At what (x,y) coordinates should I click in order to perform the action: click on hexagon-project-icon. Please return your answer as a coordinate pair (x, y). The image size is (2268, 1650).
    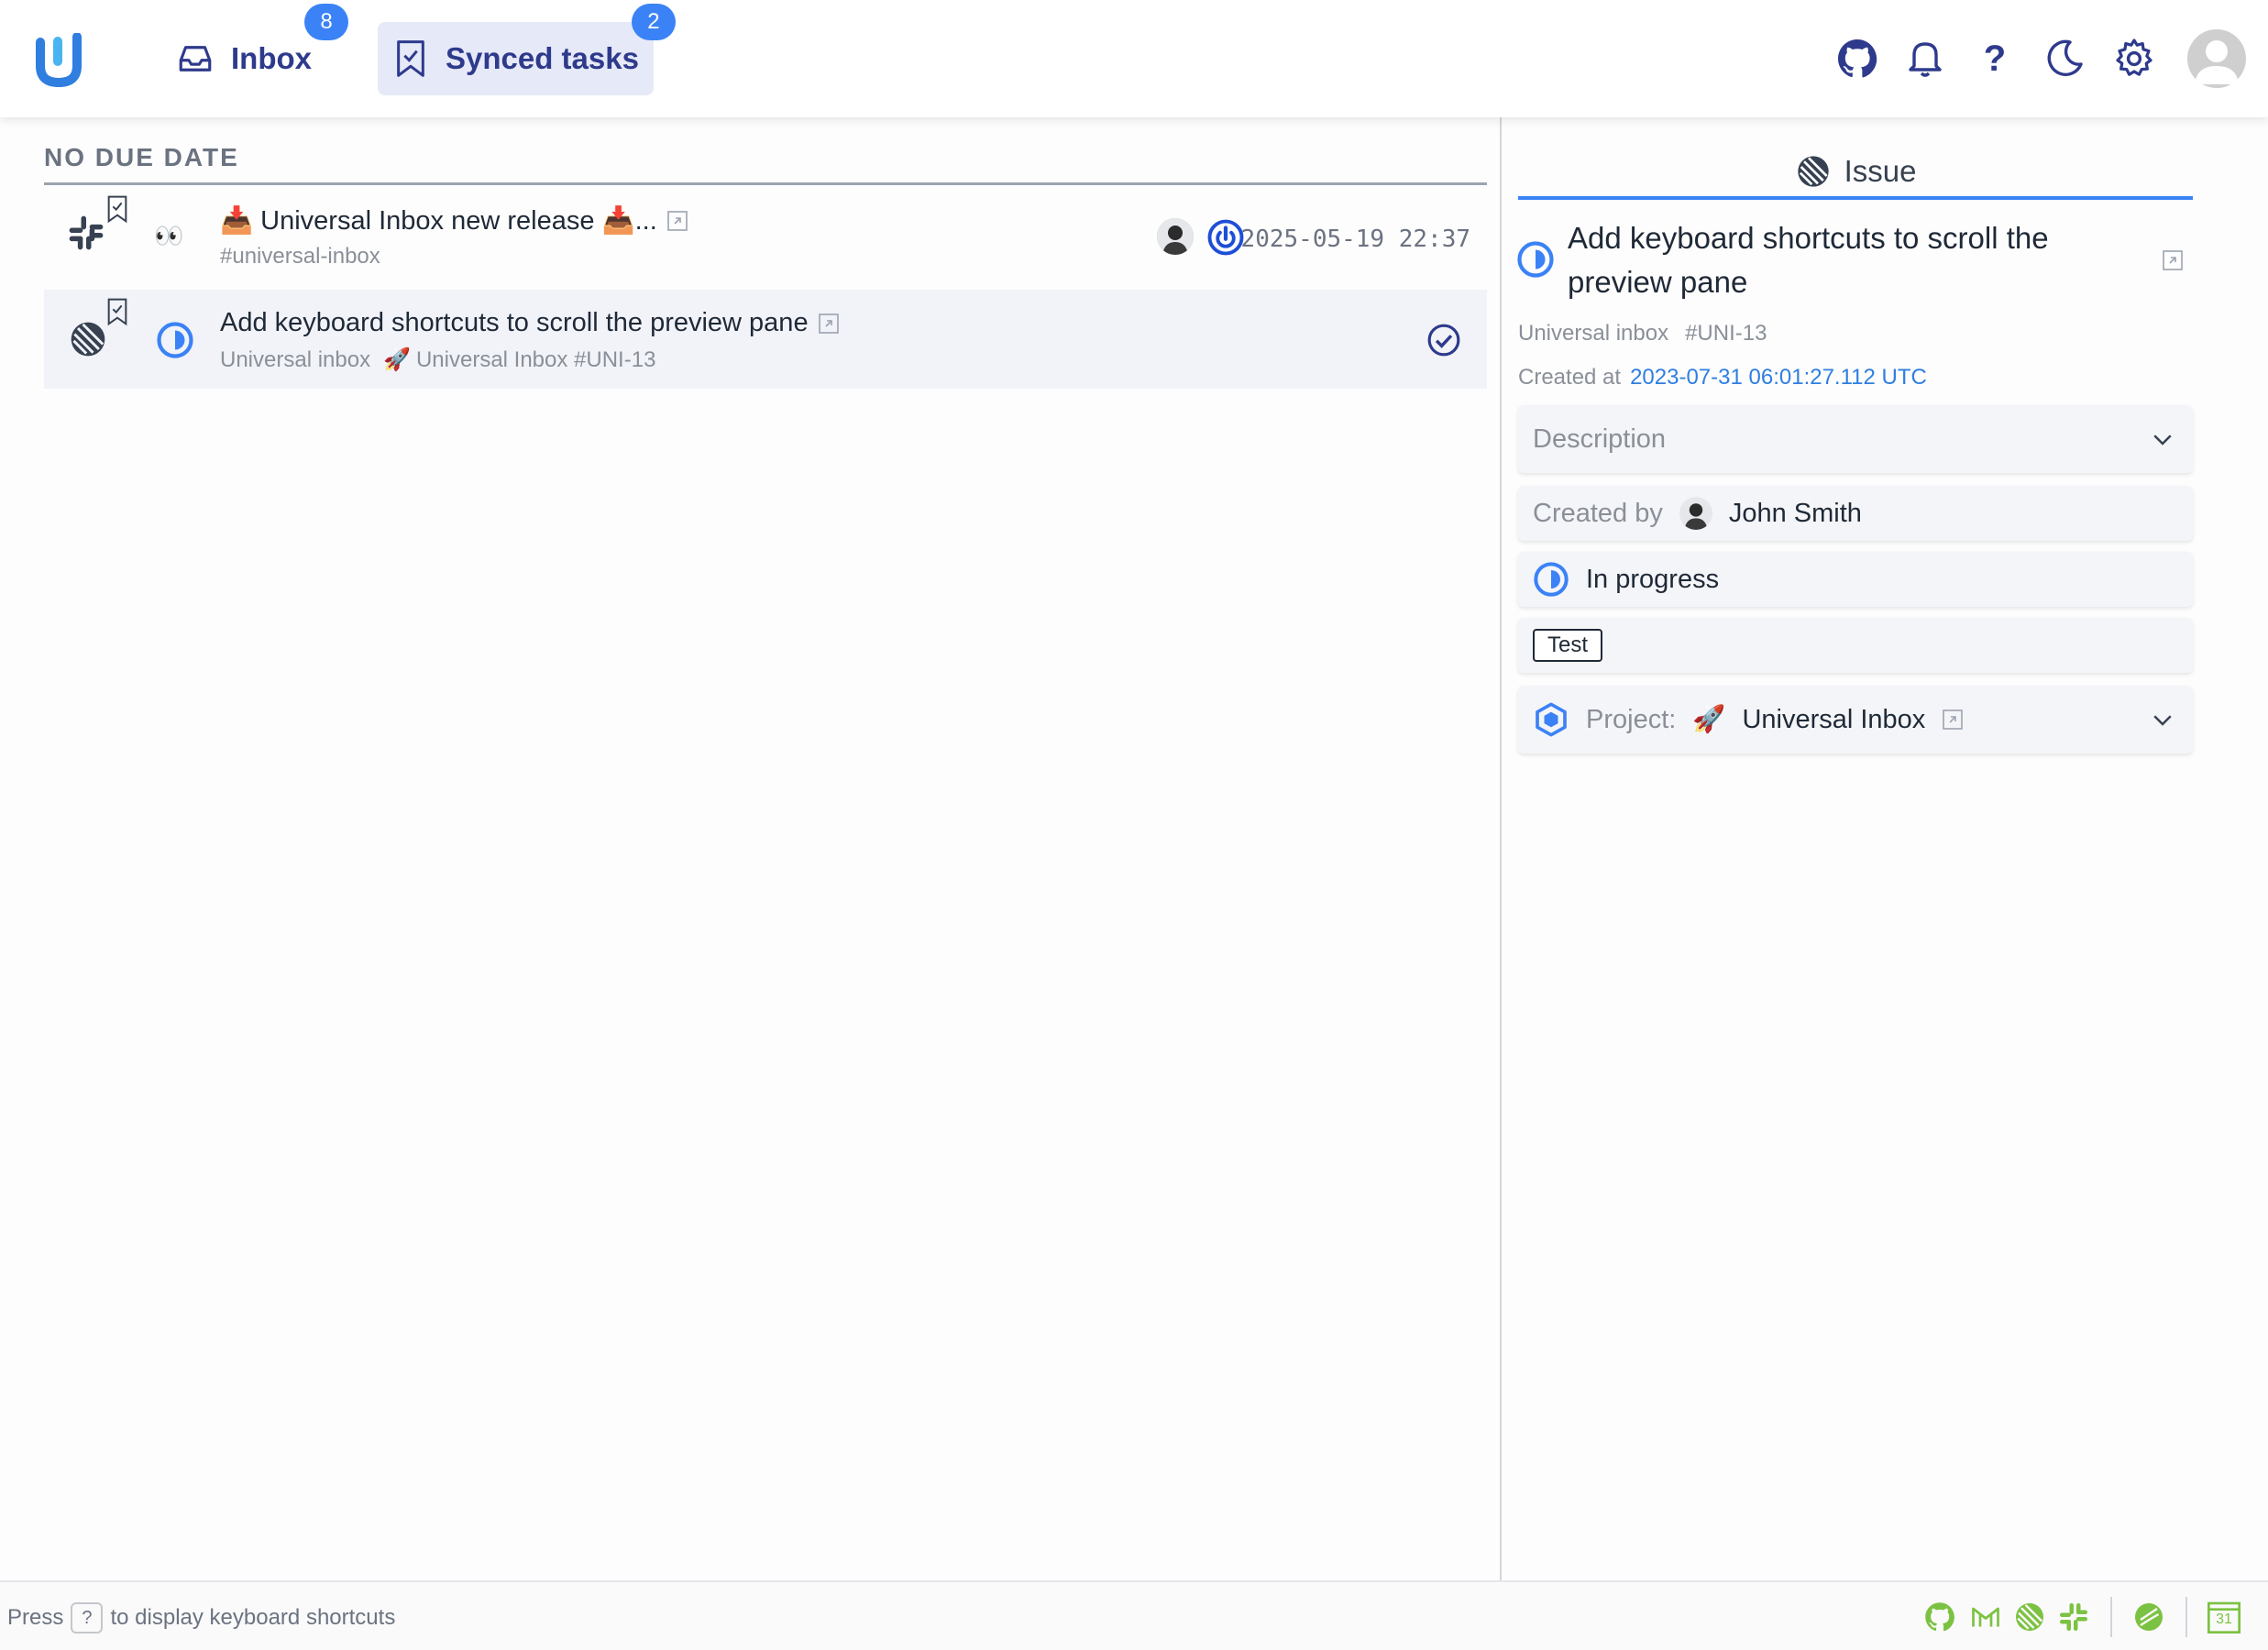
    Looking at the image, I should click on (1551, 719).